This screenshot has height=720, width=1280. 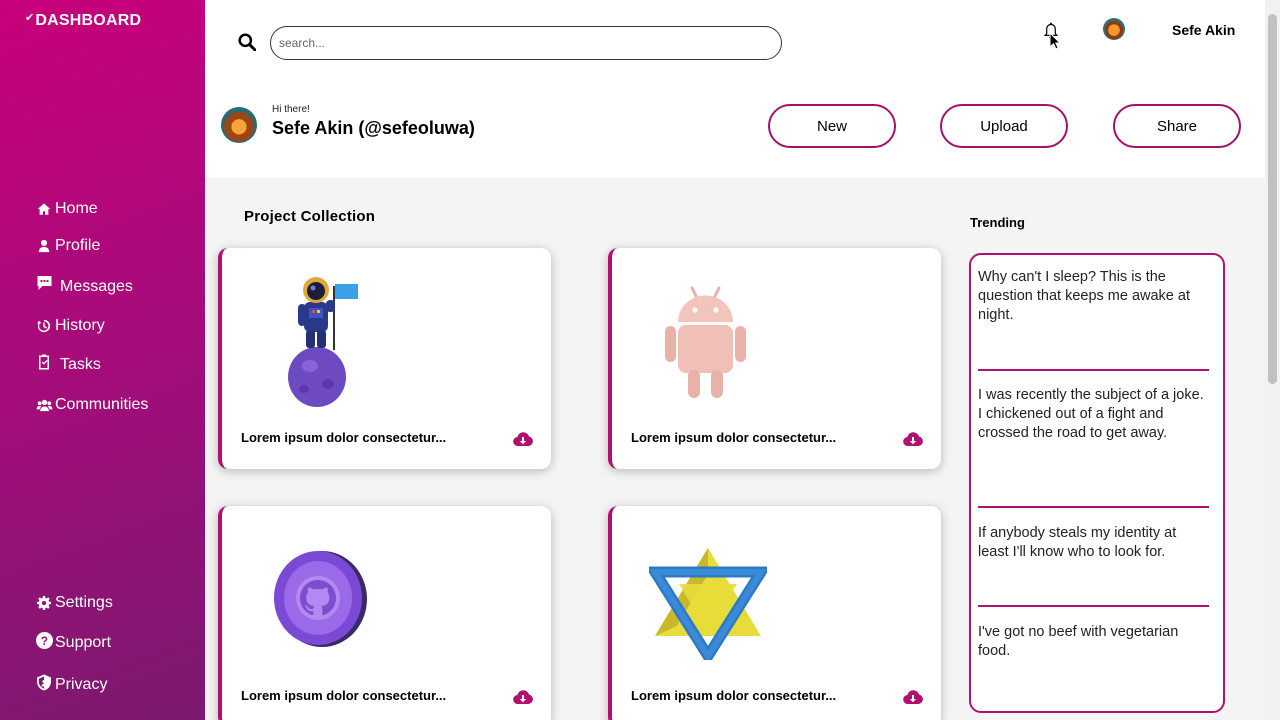 What do you see at coordinates (44, 326) in the screenshot?
I see `history-icon` at bounding box center [44, 326].